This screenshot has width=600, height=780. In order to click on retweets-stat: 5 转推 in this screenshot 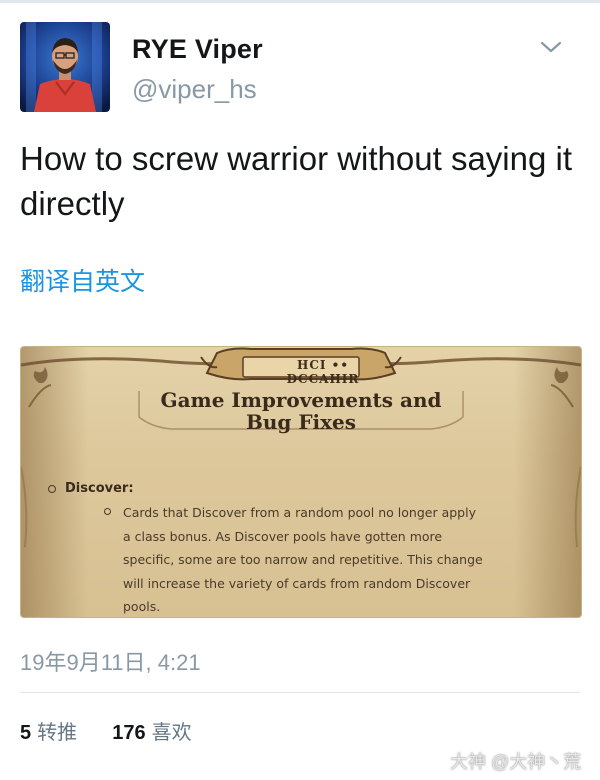, I will do `click(51, 733)`.